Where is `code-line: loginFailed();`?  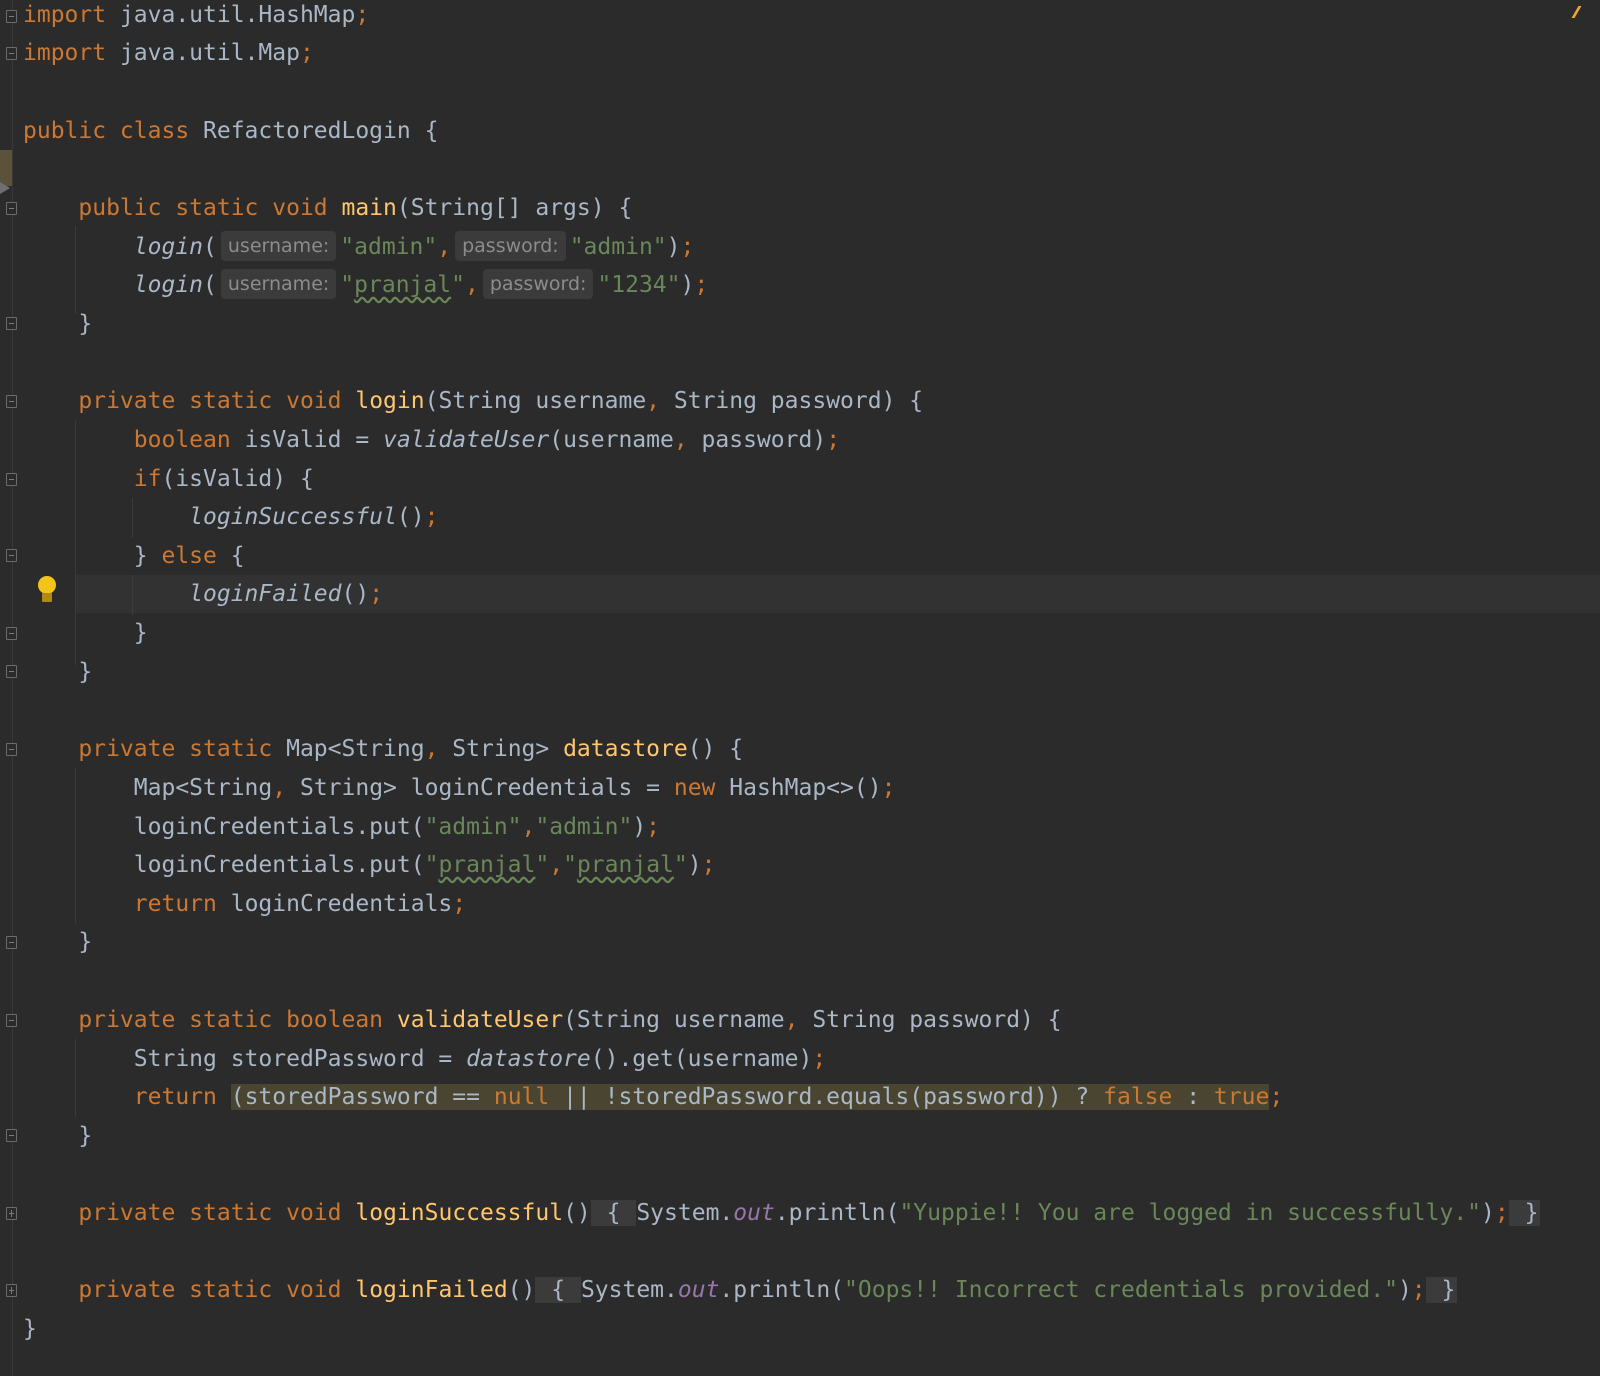
code-line: loginFailed(); is located at coordinates (286, 594).